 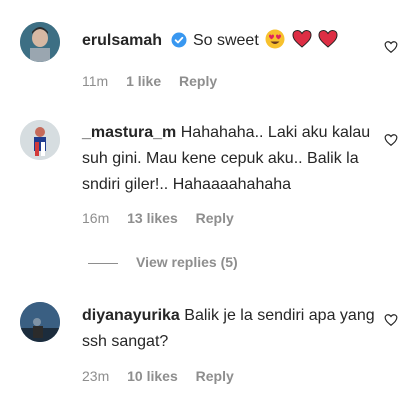 I want to click on comment-body: erulsamah So sweet, so click(x=229, y=40).